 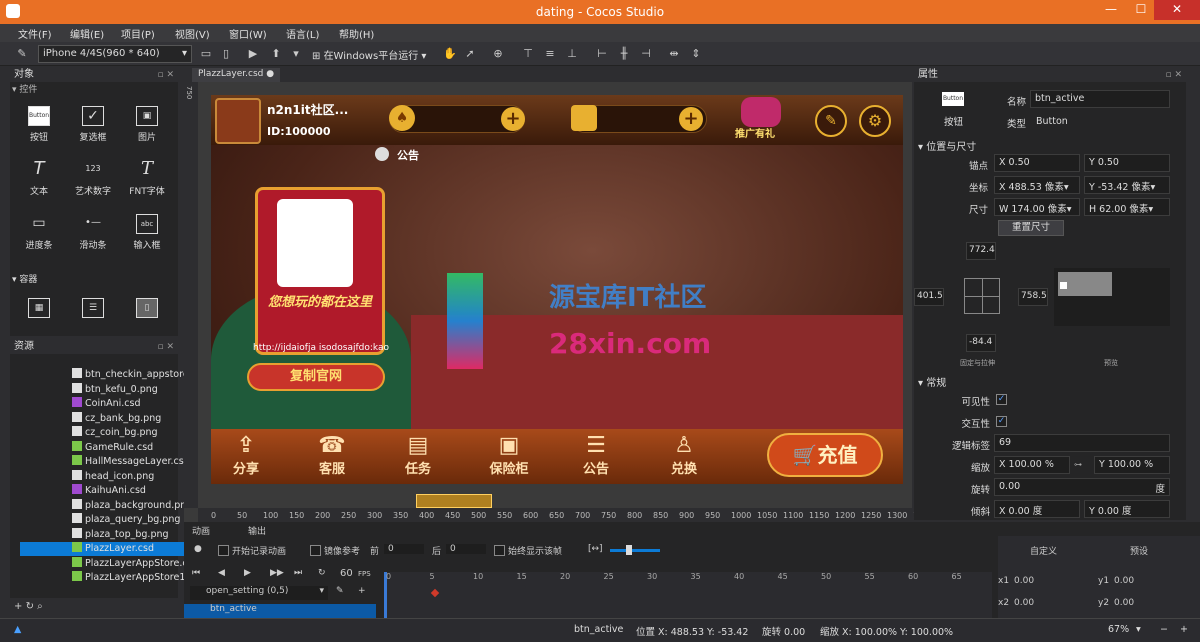 What do you see at coordinates (1127, 207) in the screenshot?
I see `height-field: H 62.00 像素▾` at bounding box center [1127, 207].